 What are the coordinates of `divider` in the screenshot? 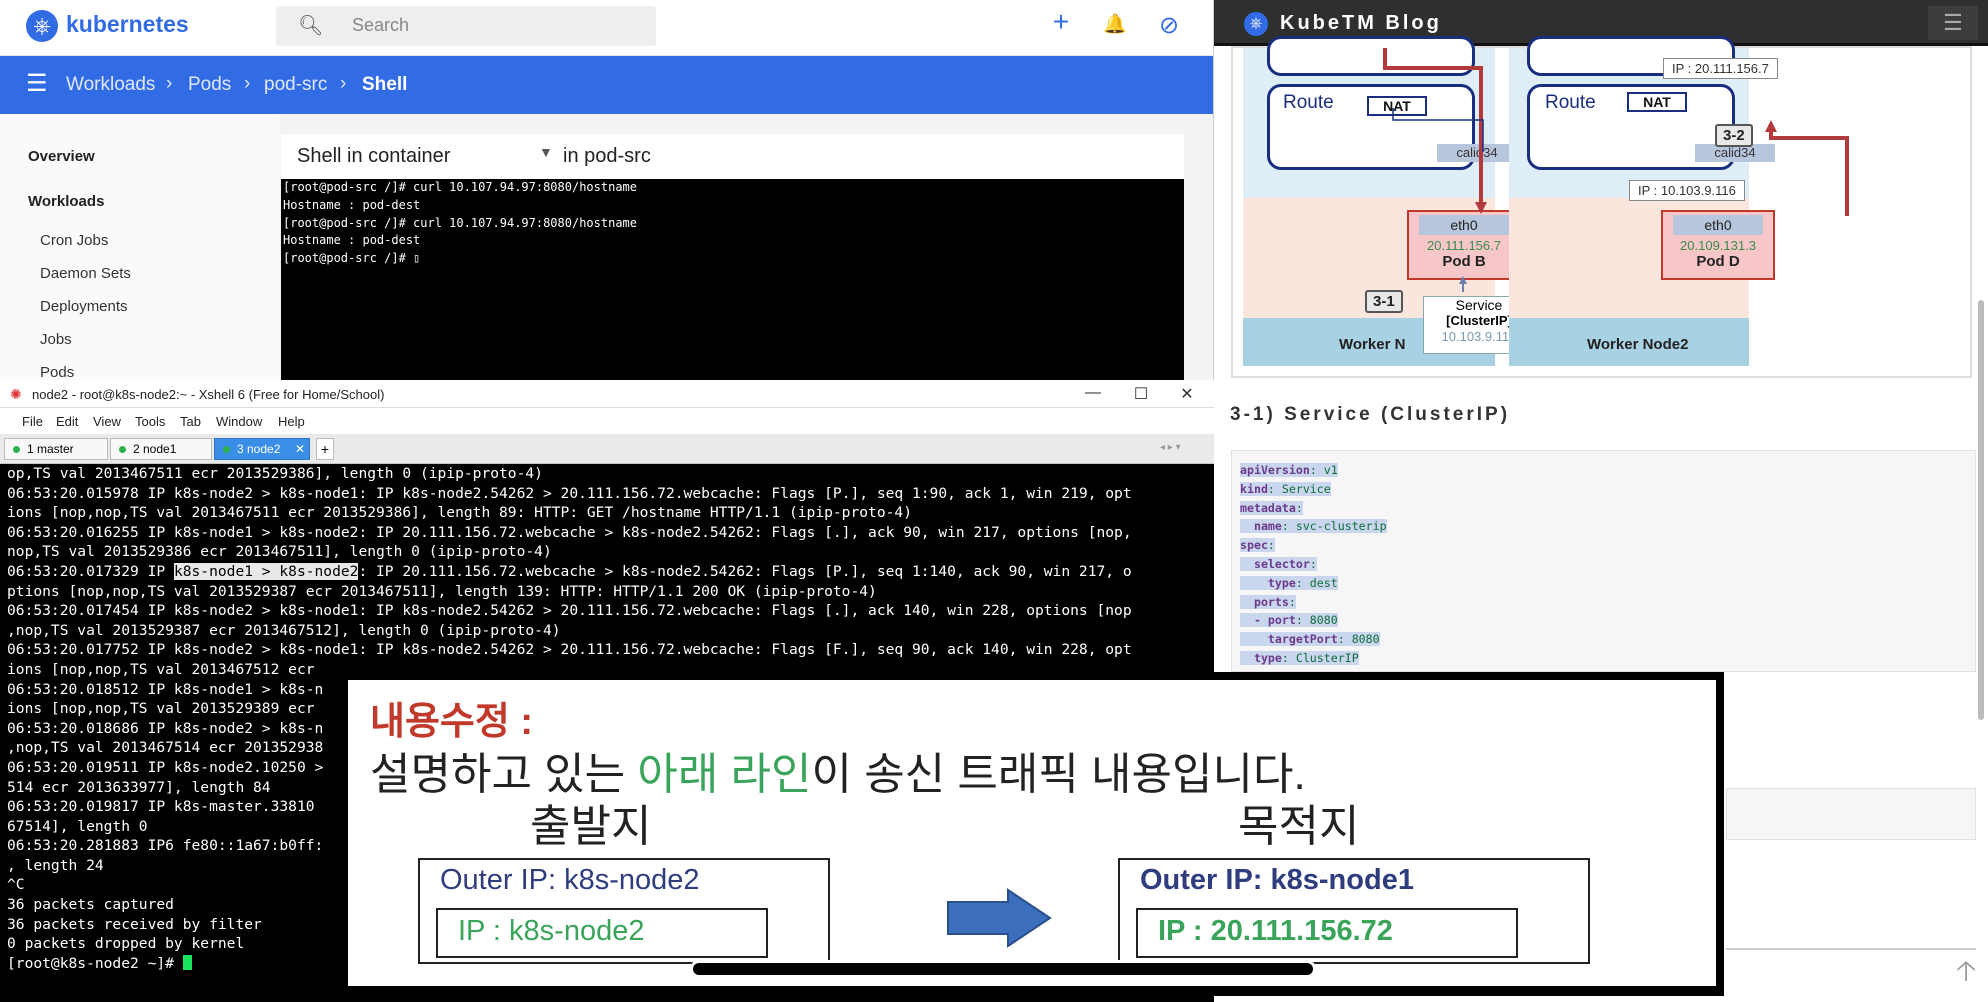 It's located at (1851, 949).